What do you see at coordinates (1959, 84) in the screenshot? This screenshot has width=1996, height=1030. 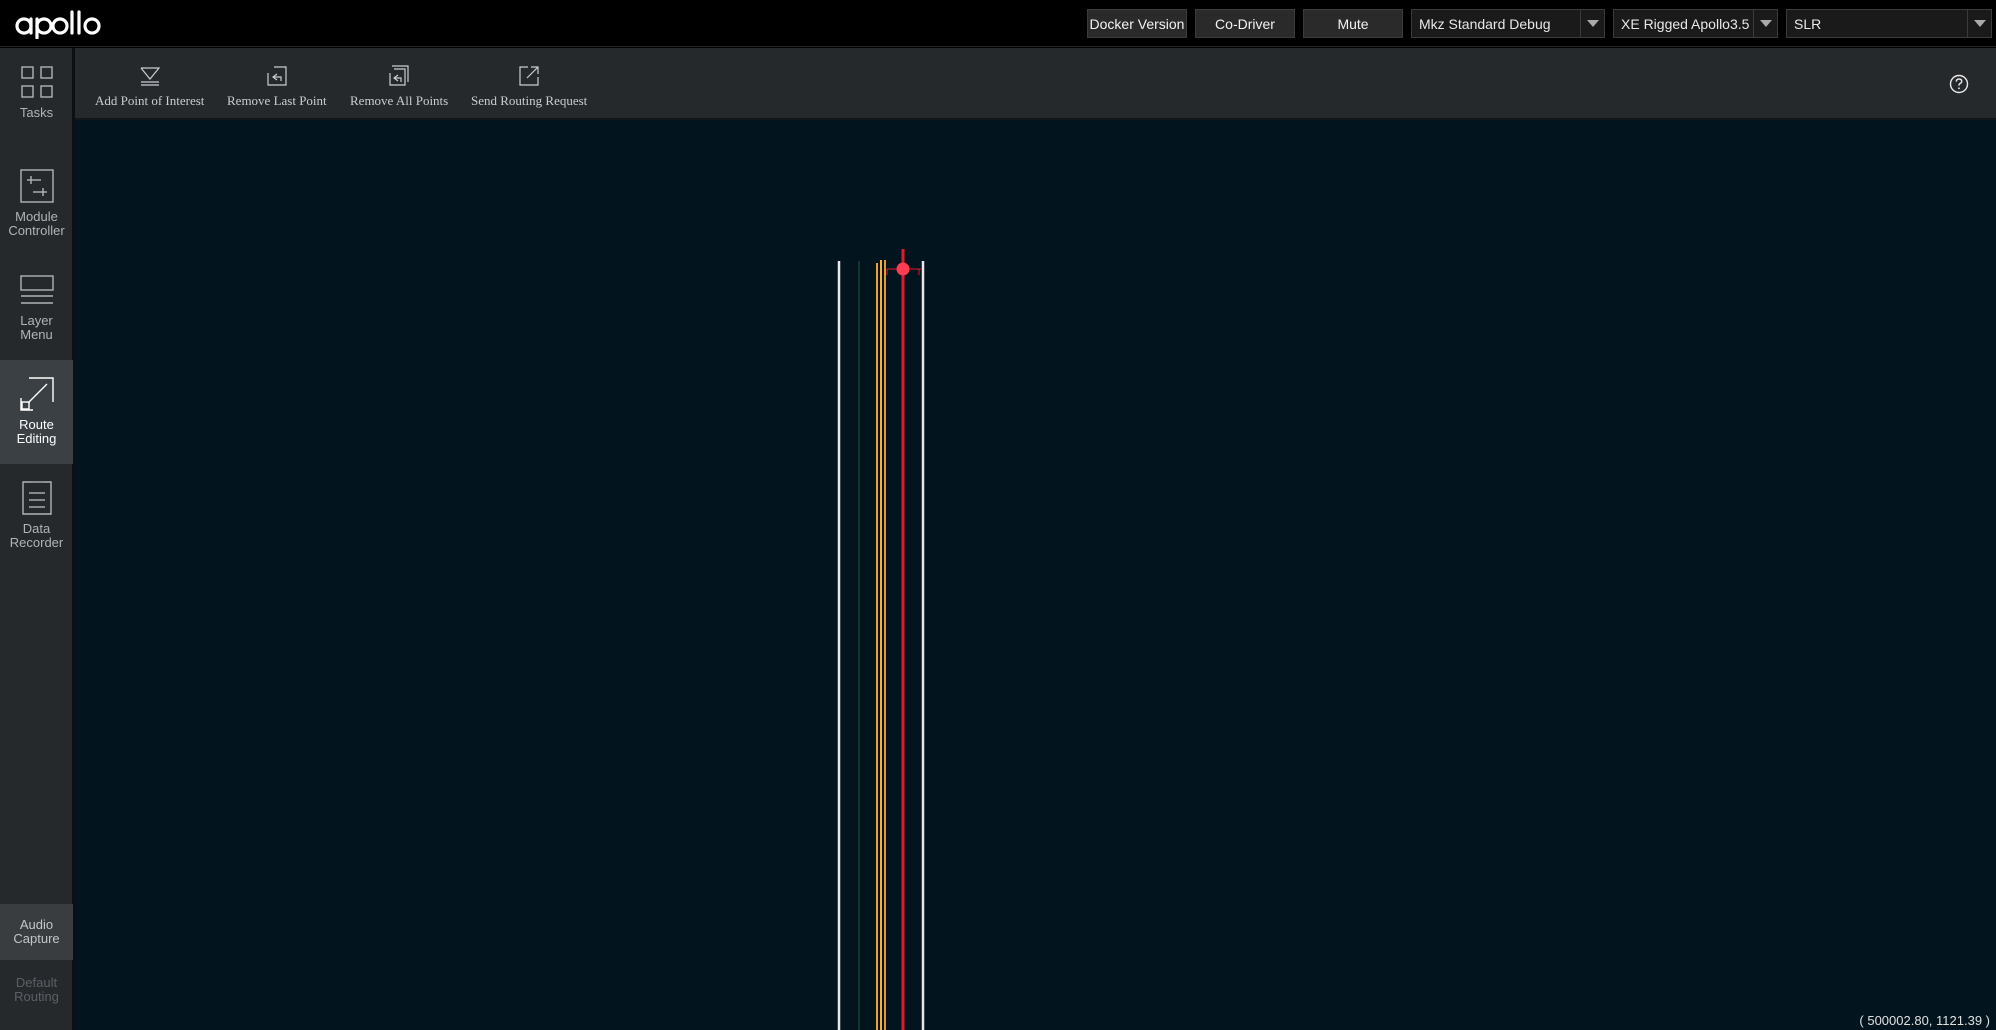 I see `help-icon` at bounding box center [1959, 84].